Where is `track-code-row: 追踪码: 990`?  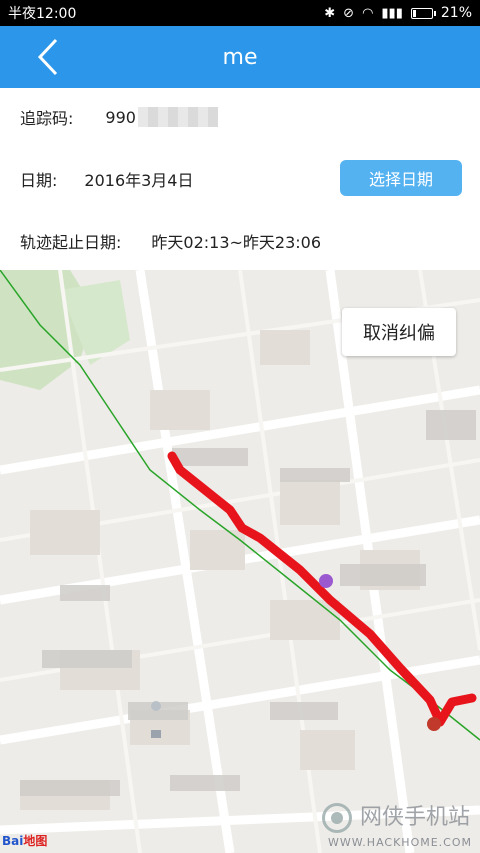 track-code-row: 追踪码: 990 is located at coordinates (119, 117).